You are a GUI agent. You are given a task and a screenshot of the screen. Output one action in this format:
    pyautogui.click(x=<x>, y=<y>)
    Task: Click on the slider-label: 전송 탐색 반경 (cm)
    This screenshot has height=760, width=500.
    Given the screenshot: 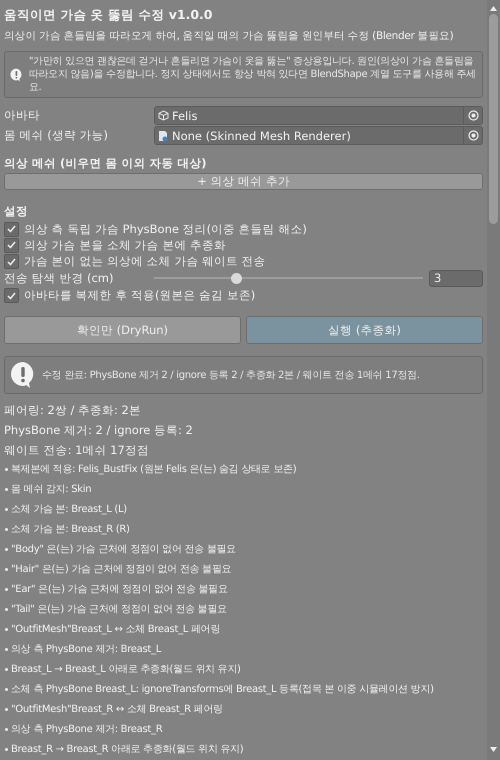 What is the action you would take?
    pyautogui.click(x=59, y=278)
    